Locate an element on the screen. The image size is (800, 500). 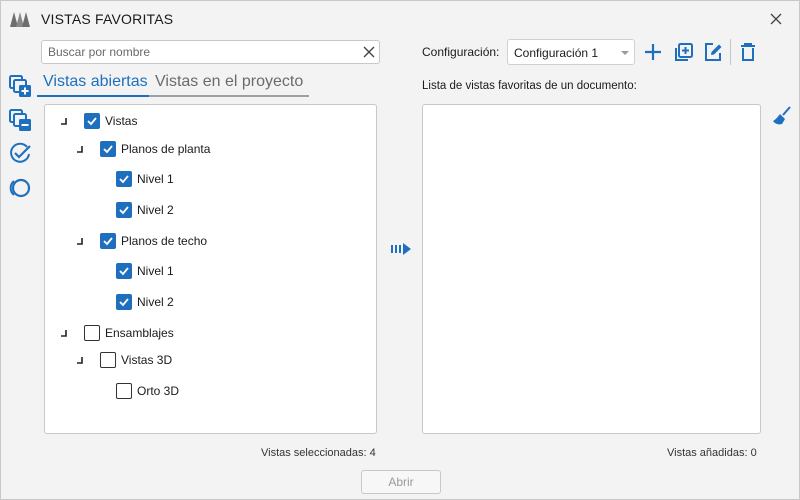
window-title: VISTAS FAVORITAS is located at coordinates (107, 19).